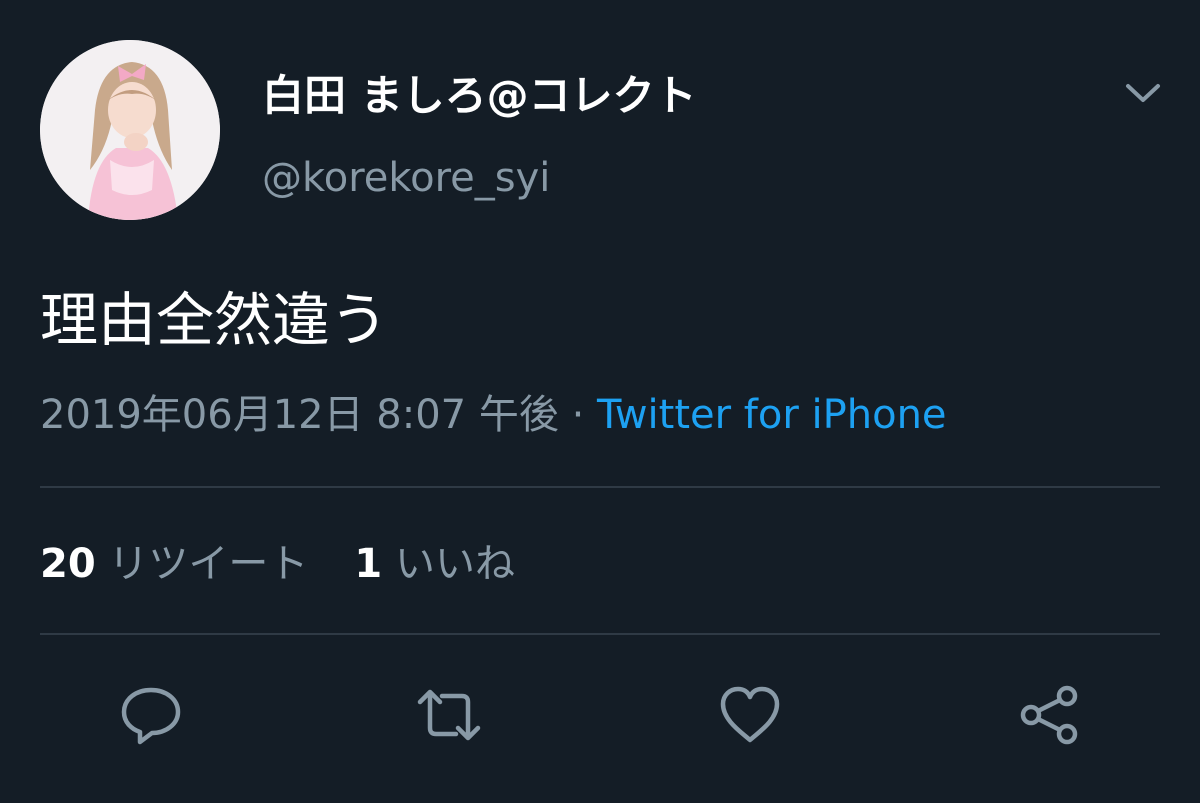 This screenshot has width=1200, height=803. I want to click on tweet-timestamp: 2019年06月12日 8:07 午後, so click(299, 415).